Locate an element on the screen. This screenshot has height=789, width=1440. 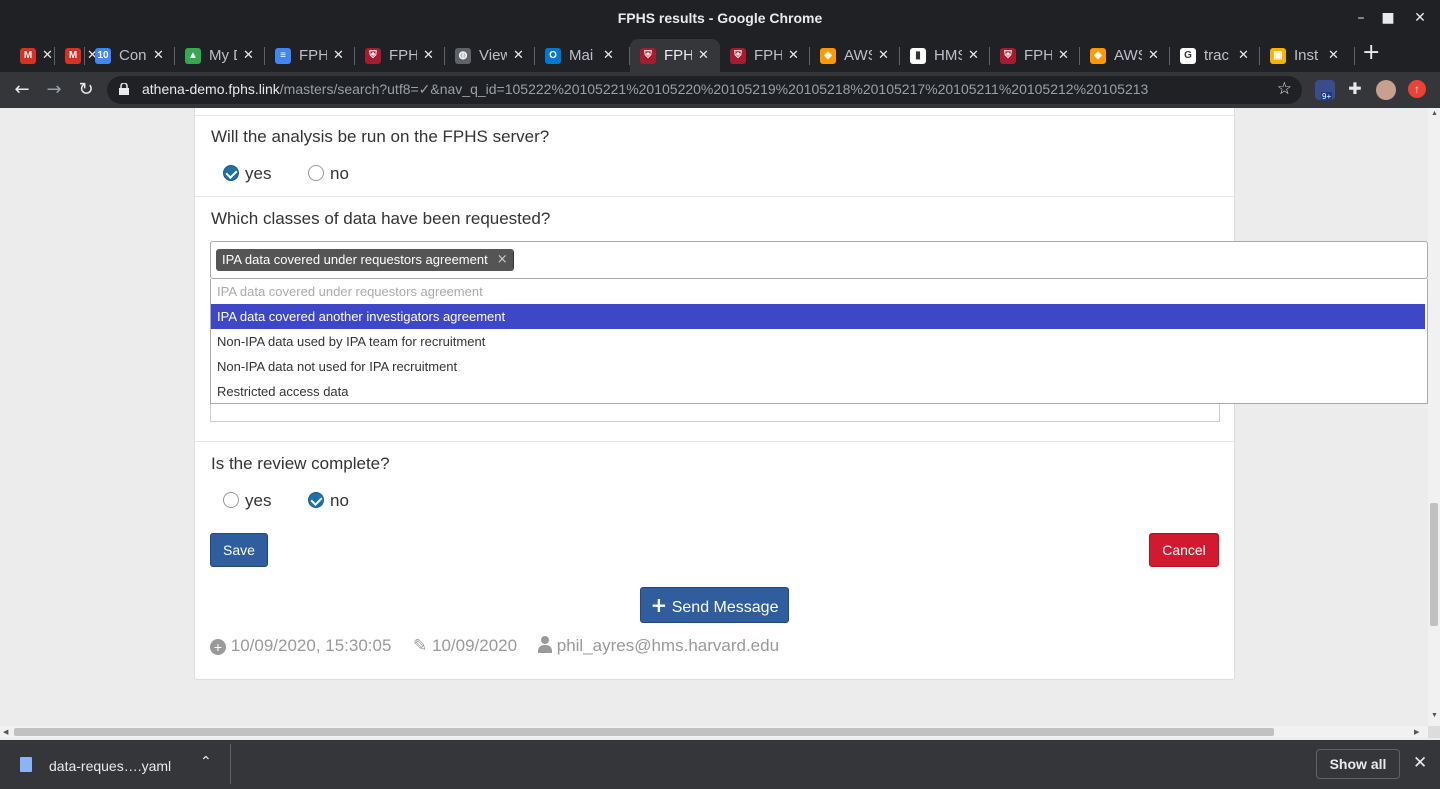
cancel-button: Cancel is located at coordinates (1184, 550).